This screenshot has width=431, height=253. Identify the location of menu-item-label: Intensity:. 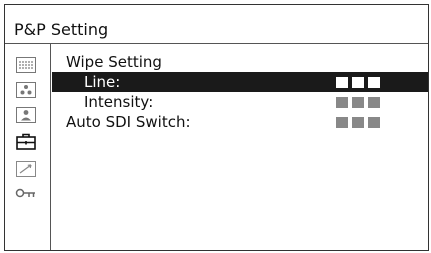
(119, 102).